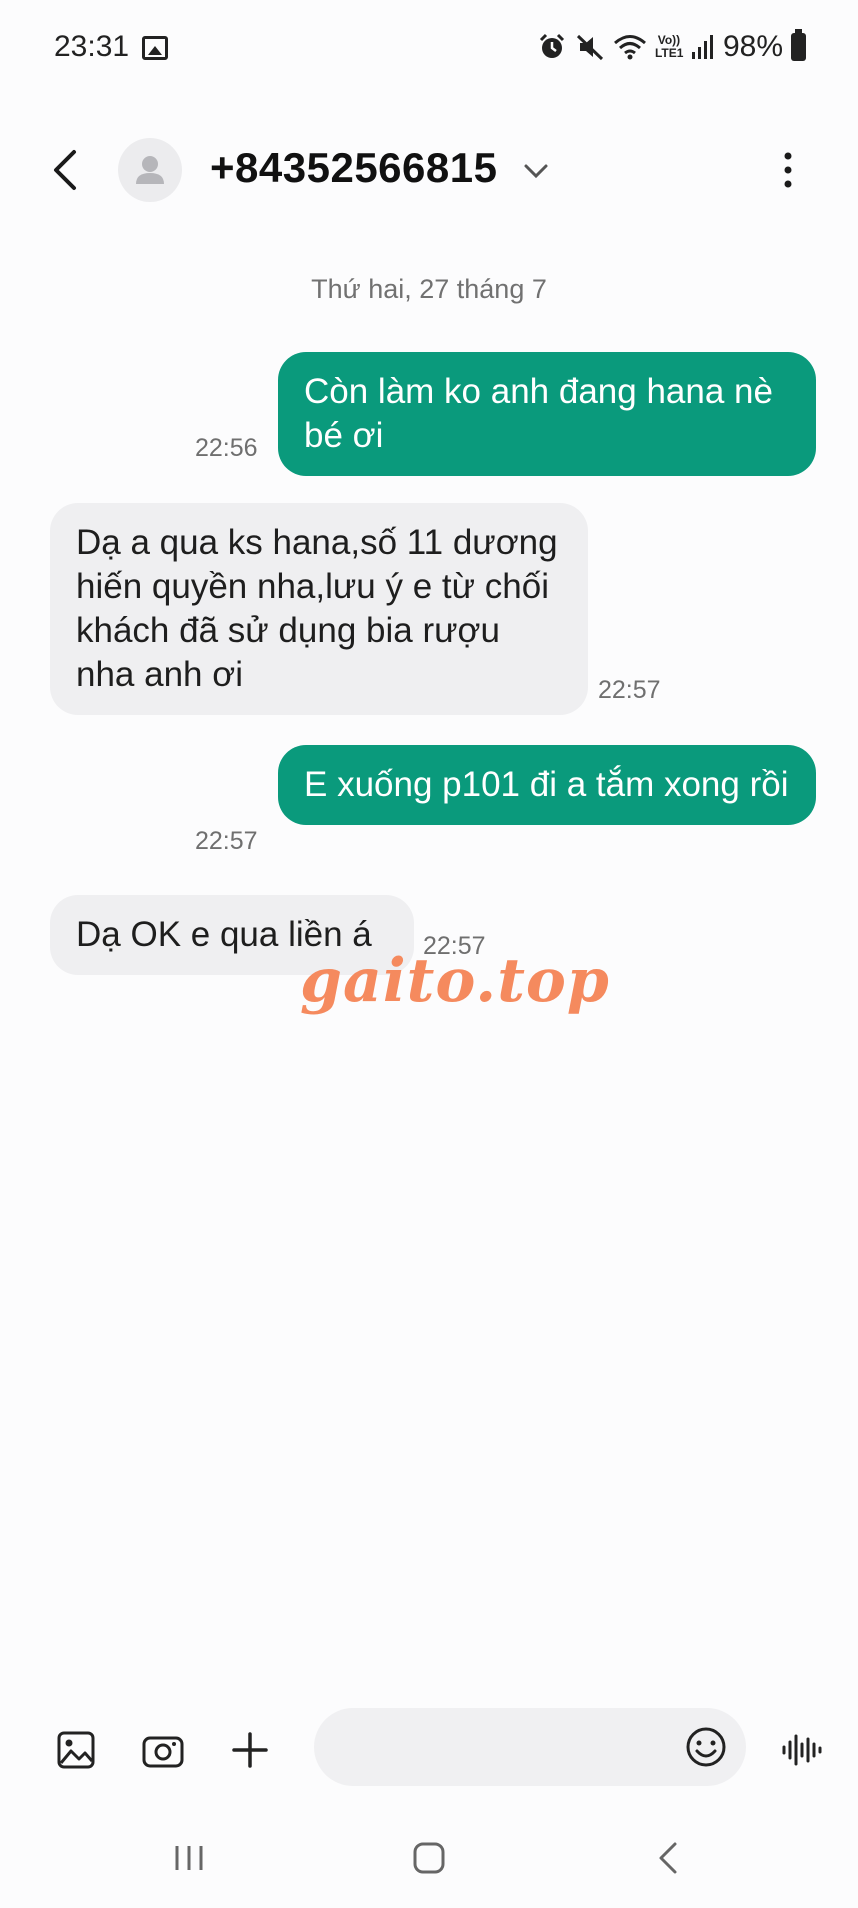  Describe the element at coordinates (702, 47) in the screenshot. I see `signal-icon` at that location.